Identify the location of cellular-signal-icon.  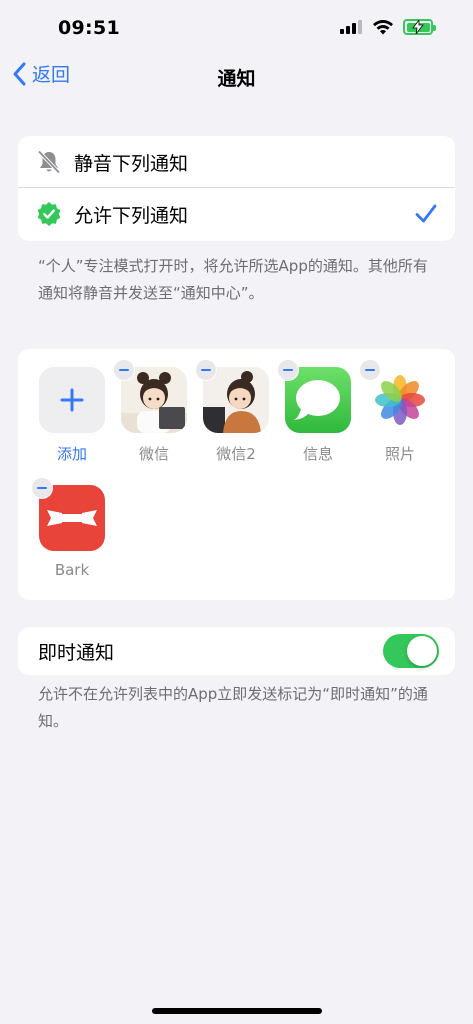
(351, 27).